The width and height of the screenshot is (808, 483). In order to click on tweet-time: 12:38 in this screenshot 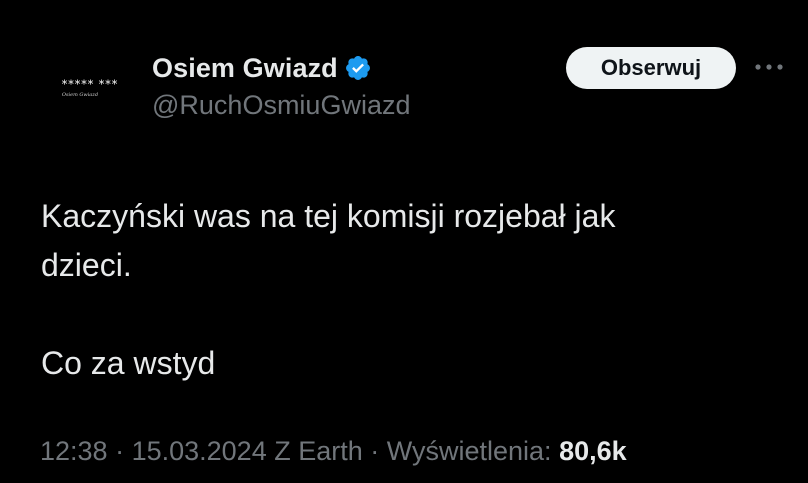, I will do `click(74, 451)`.